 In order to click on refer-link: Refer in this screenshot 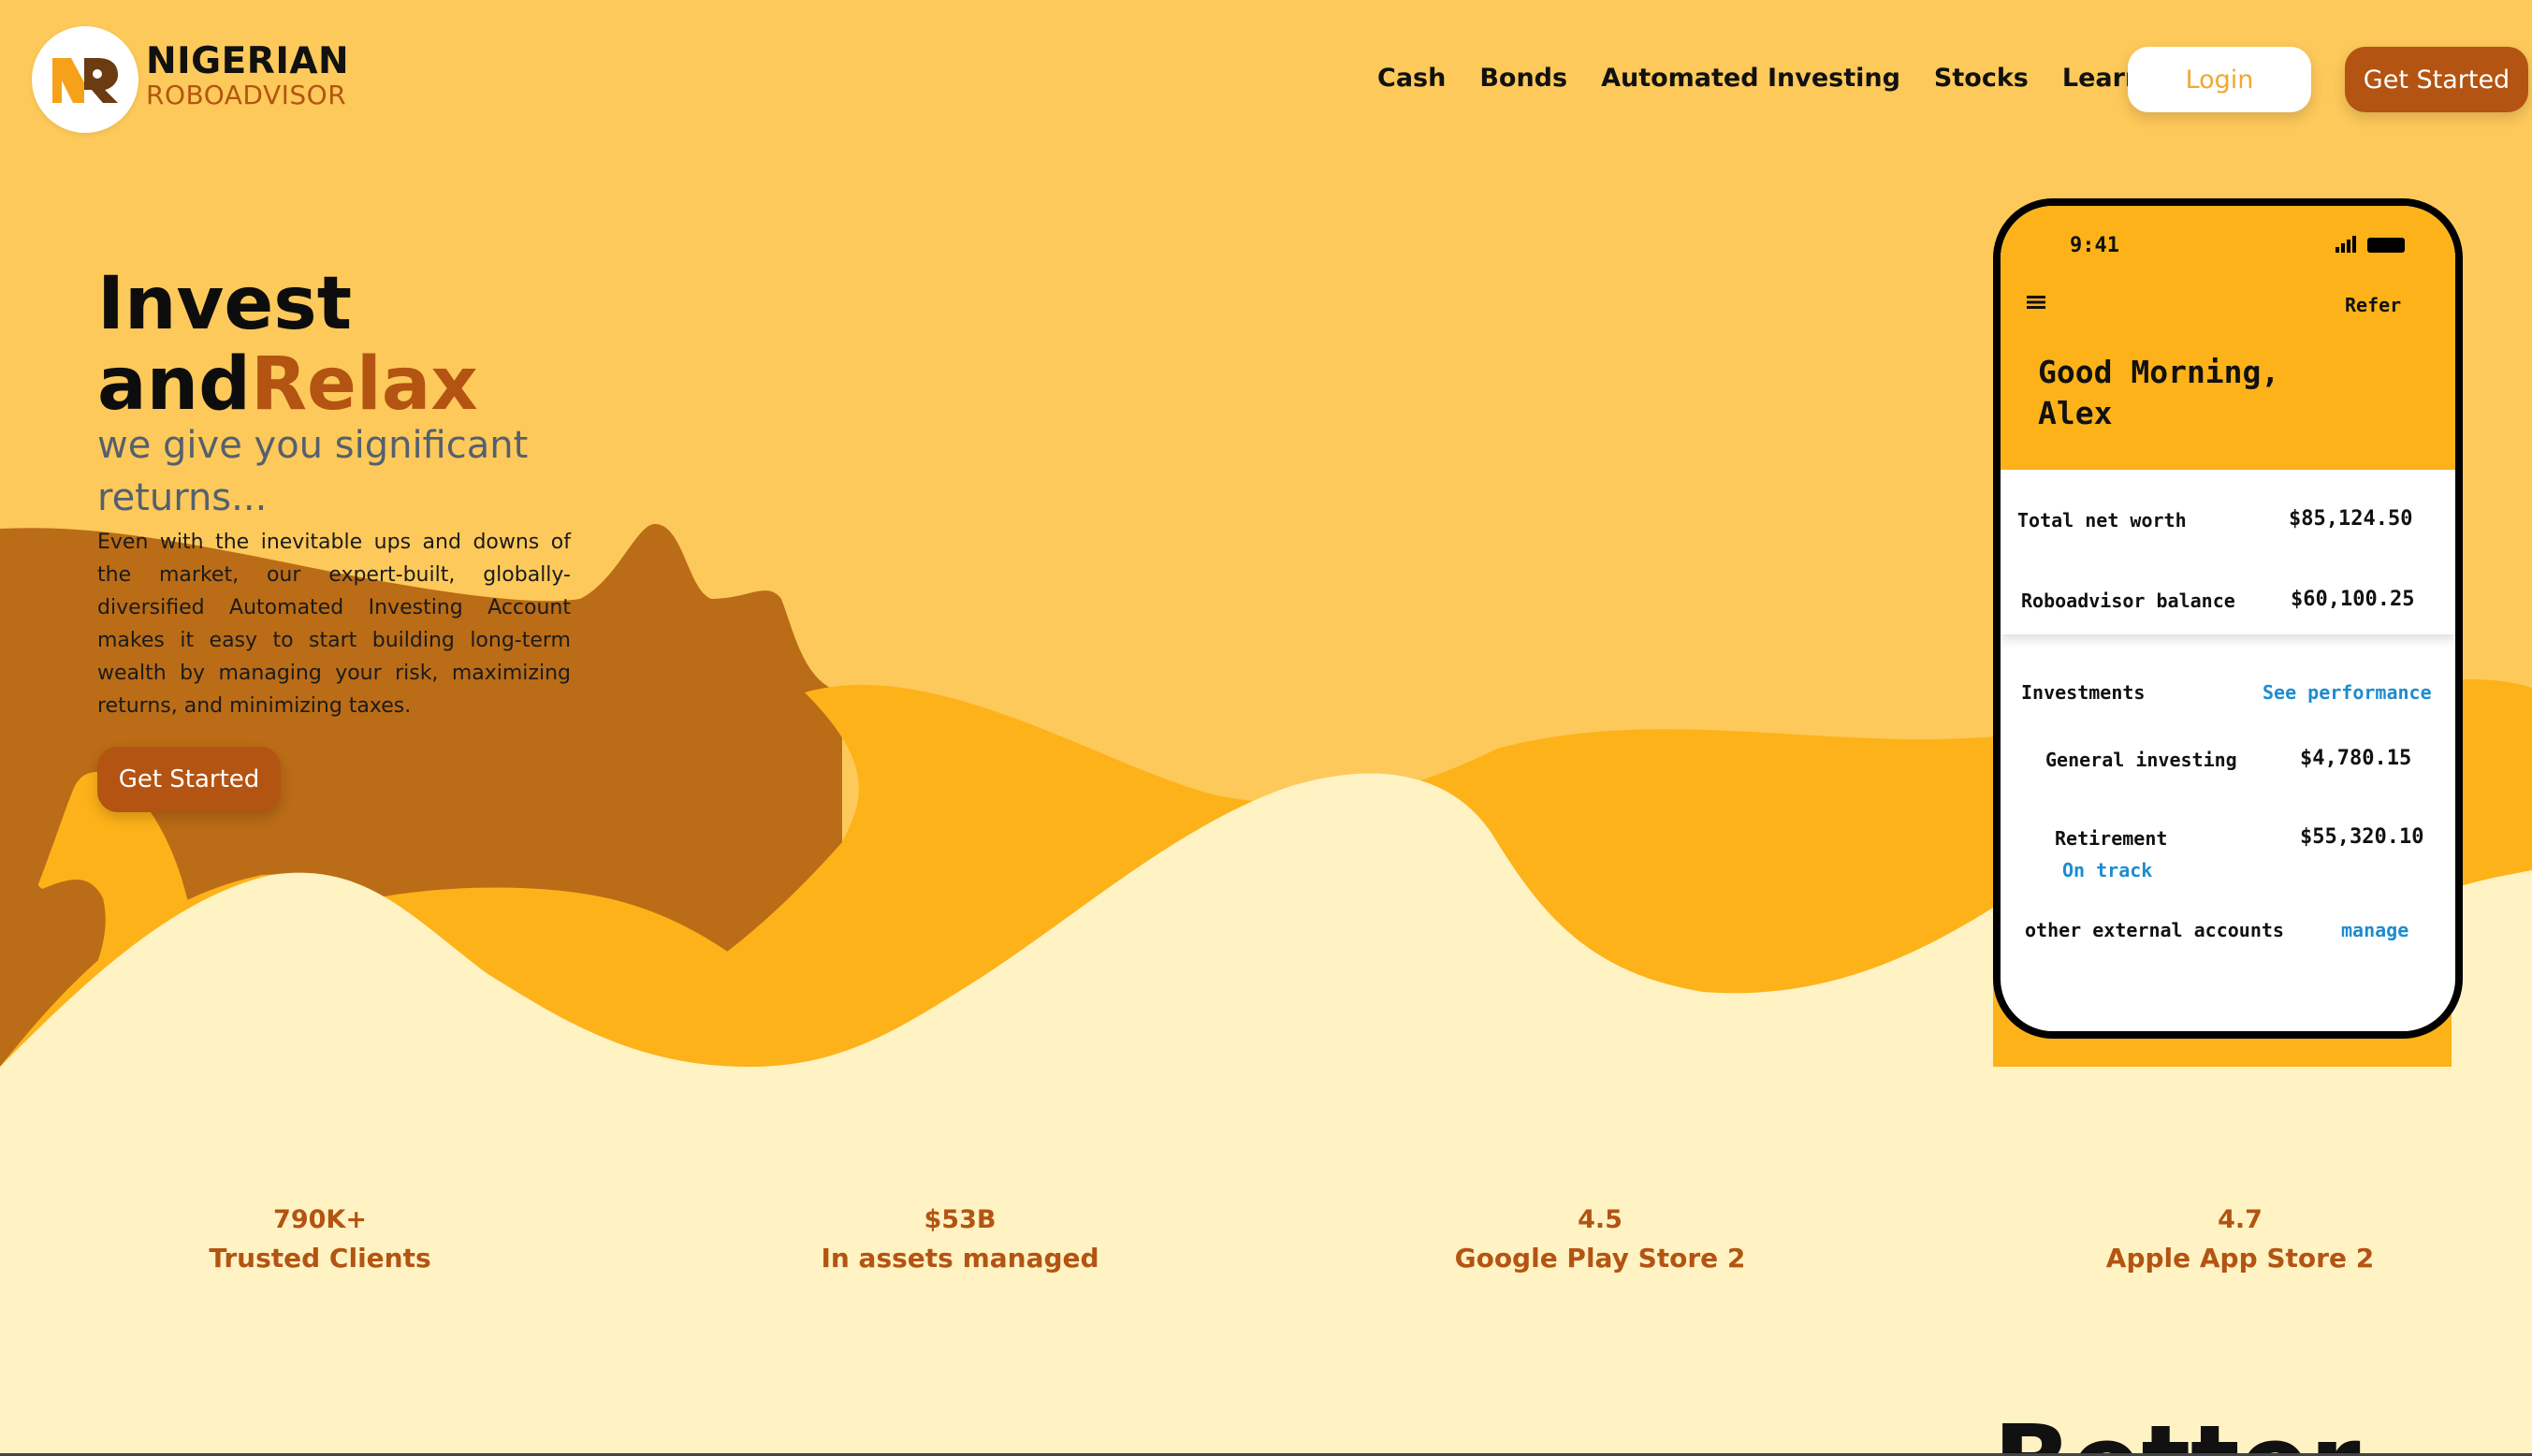, I will do `click(2373, 305)`.